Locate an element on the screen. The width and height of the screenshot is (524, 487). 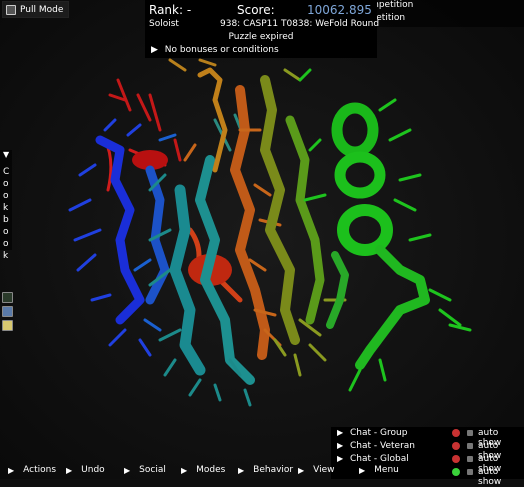
chat-group-row: ▶ Chat - Group auto show is located at coordinates (427, 437).